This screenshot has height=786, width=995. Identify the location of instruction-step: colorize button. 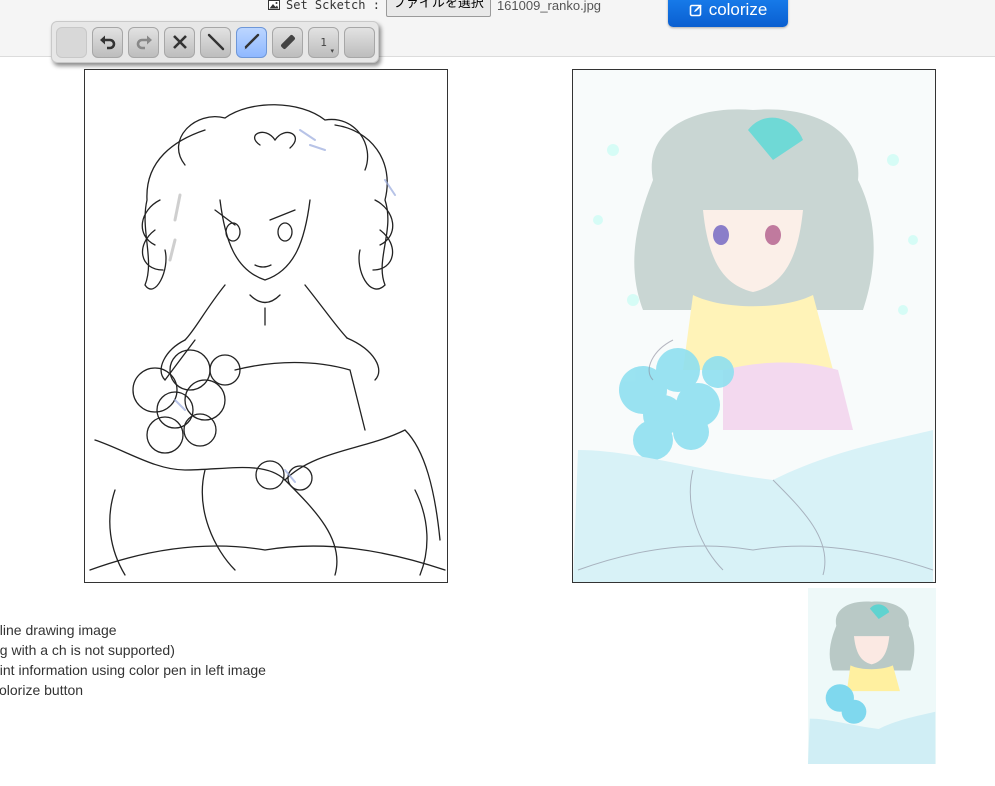
(42, 690).